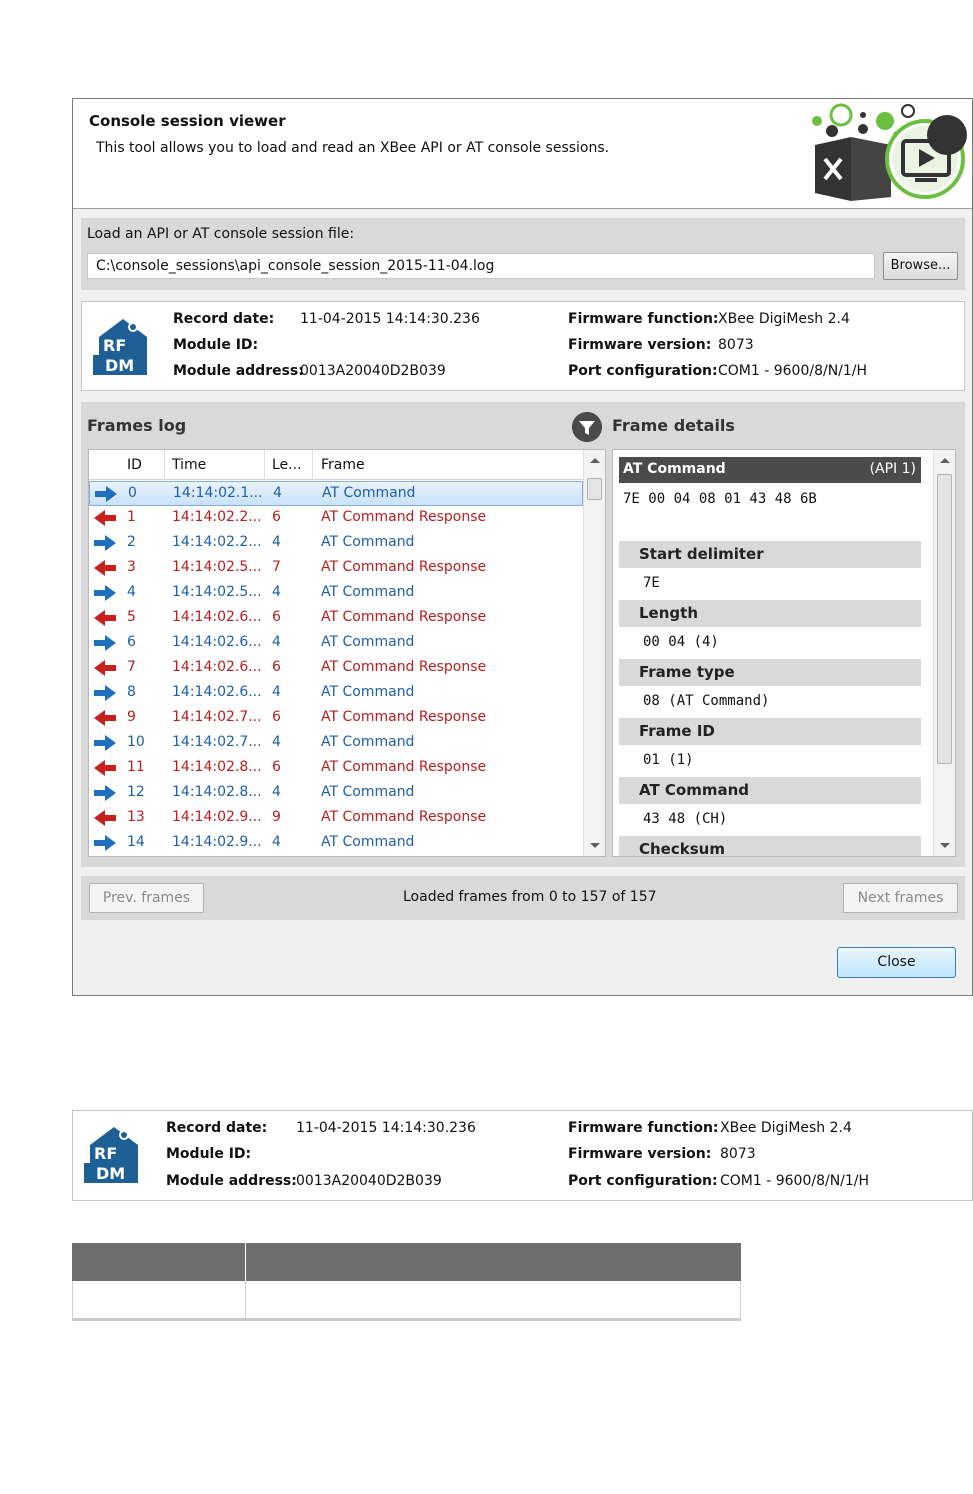 The width and height of the screenshot is (973, 1494). I want to click on frame-id-cell: 5, so click(131, 617).